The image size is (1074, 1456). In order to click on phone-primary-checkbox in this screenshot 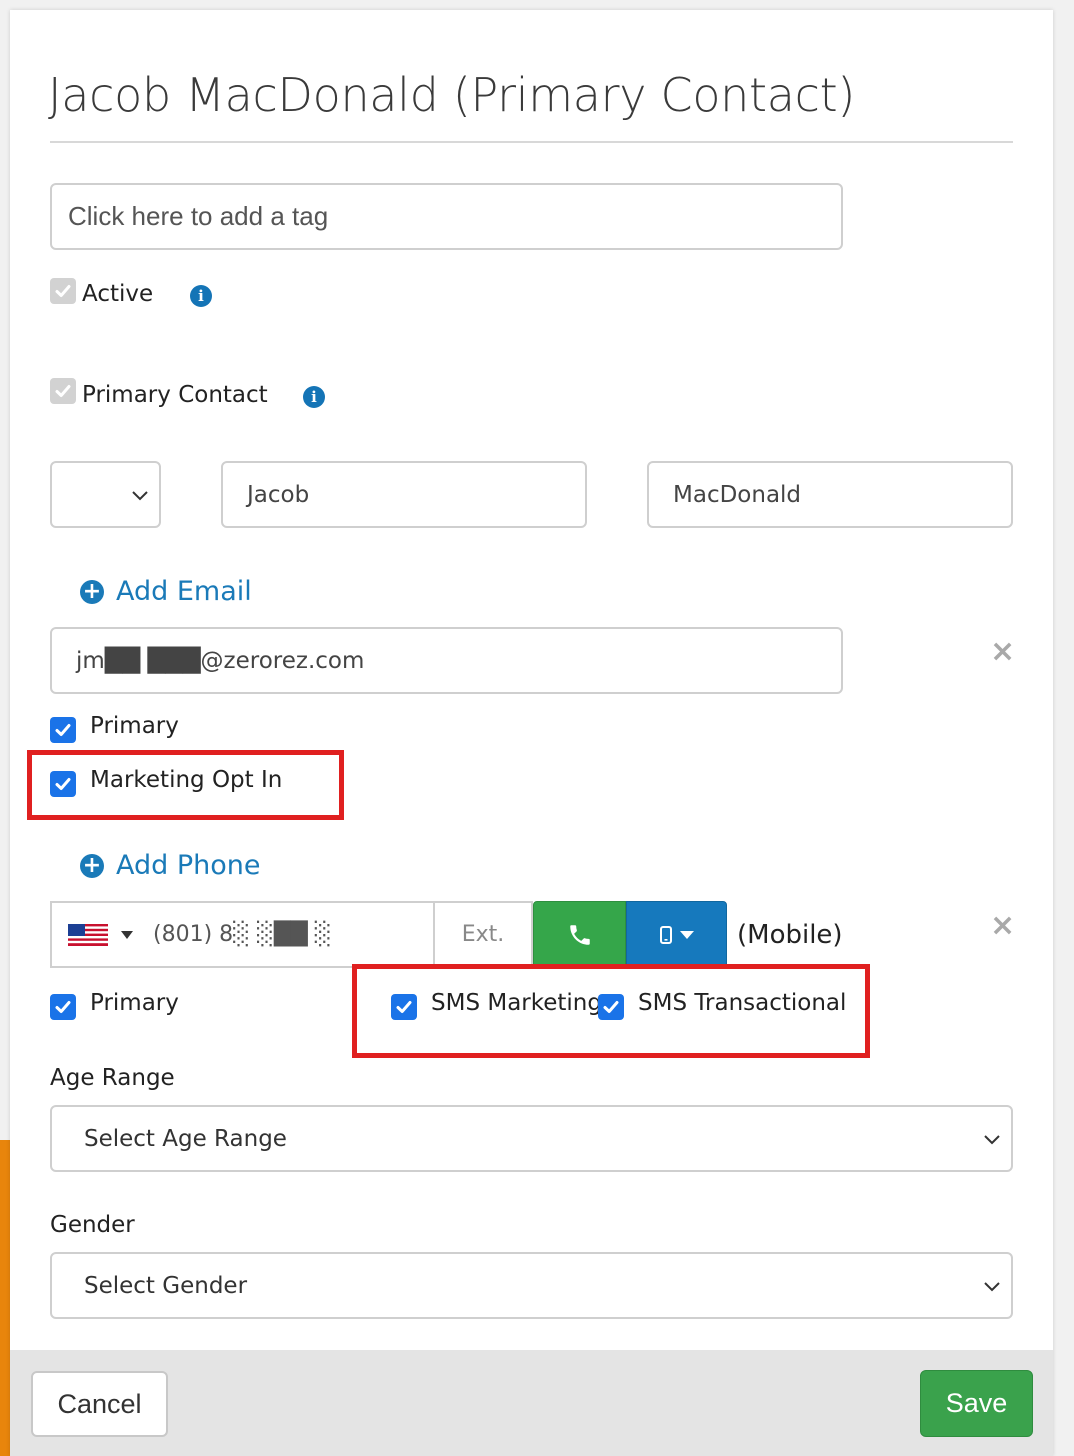, I will do `click(63, 1007)`.